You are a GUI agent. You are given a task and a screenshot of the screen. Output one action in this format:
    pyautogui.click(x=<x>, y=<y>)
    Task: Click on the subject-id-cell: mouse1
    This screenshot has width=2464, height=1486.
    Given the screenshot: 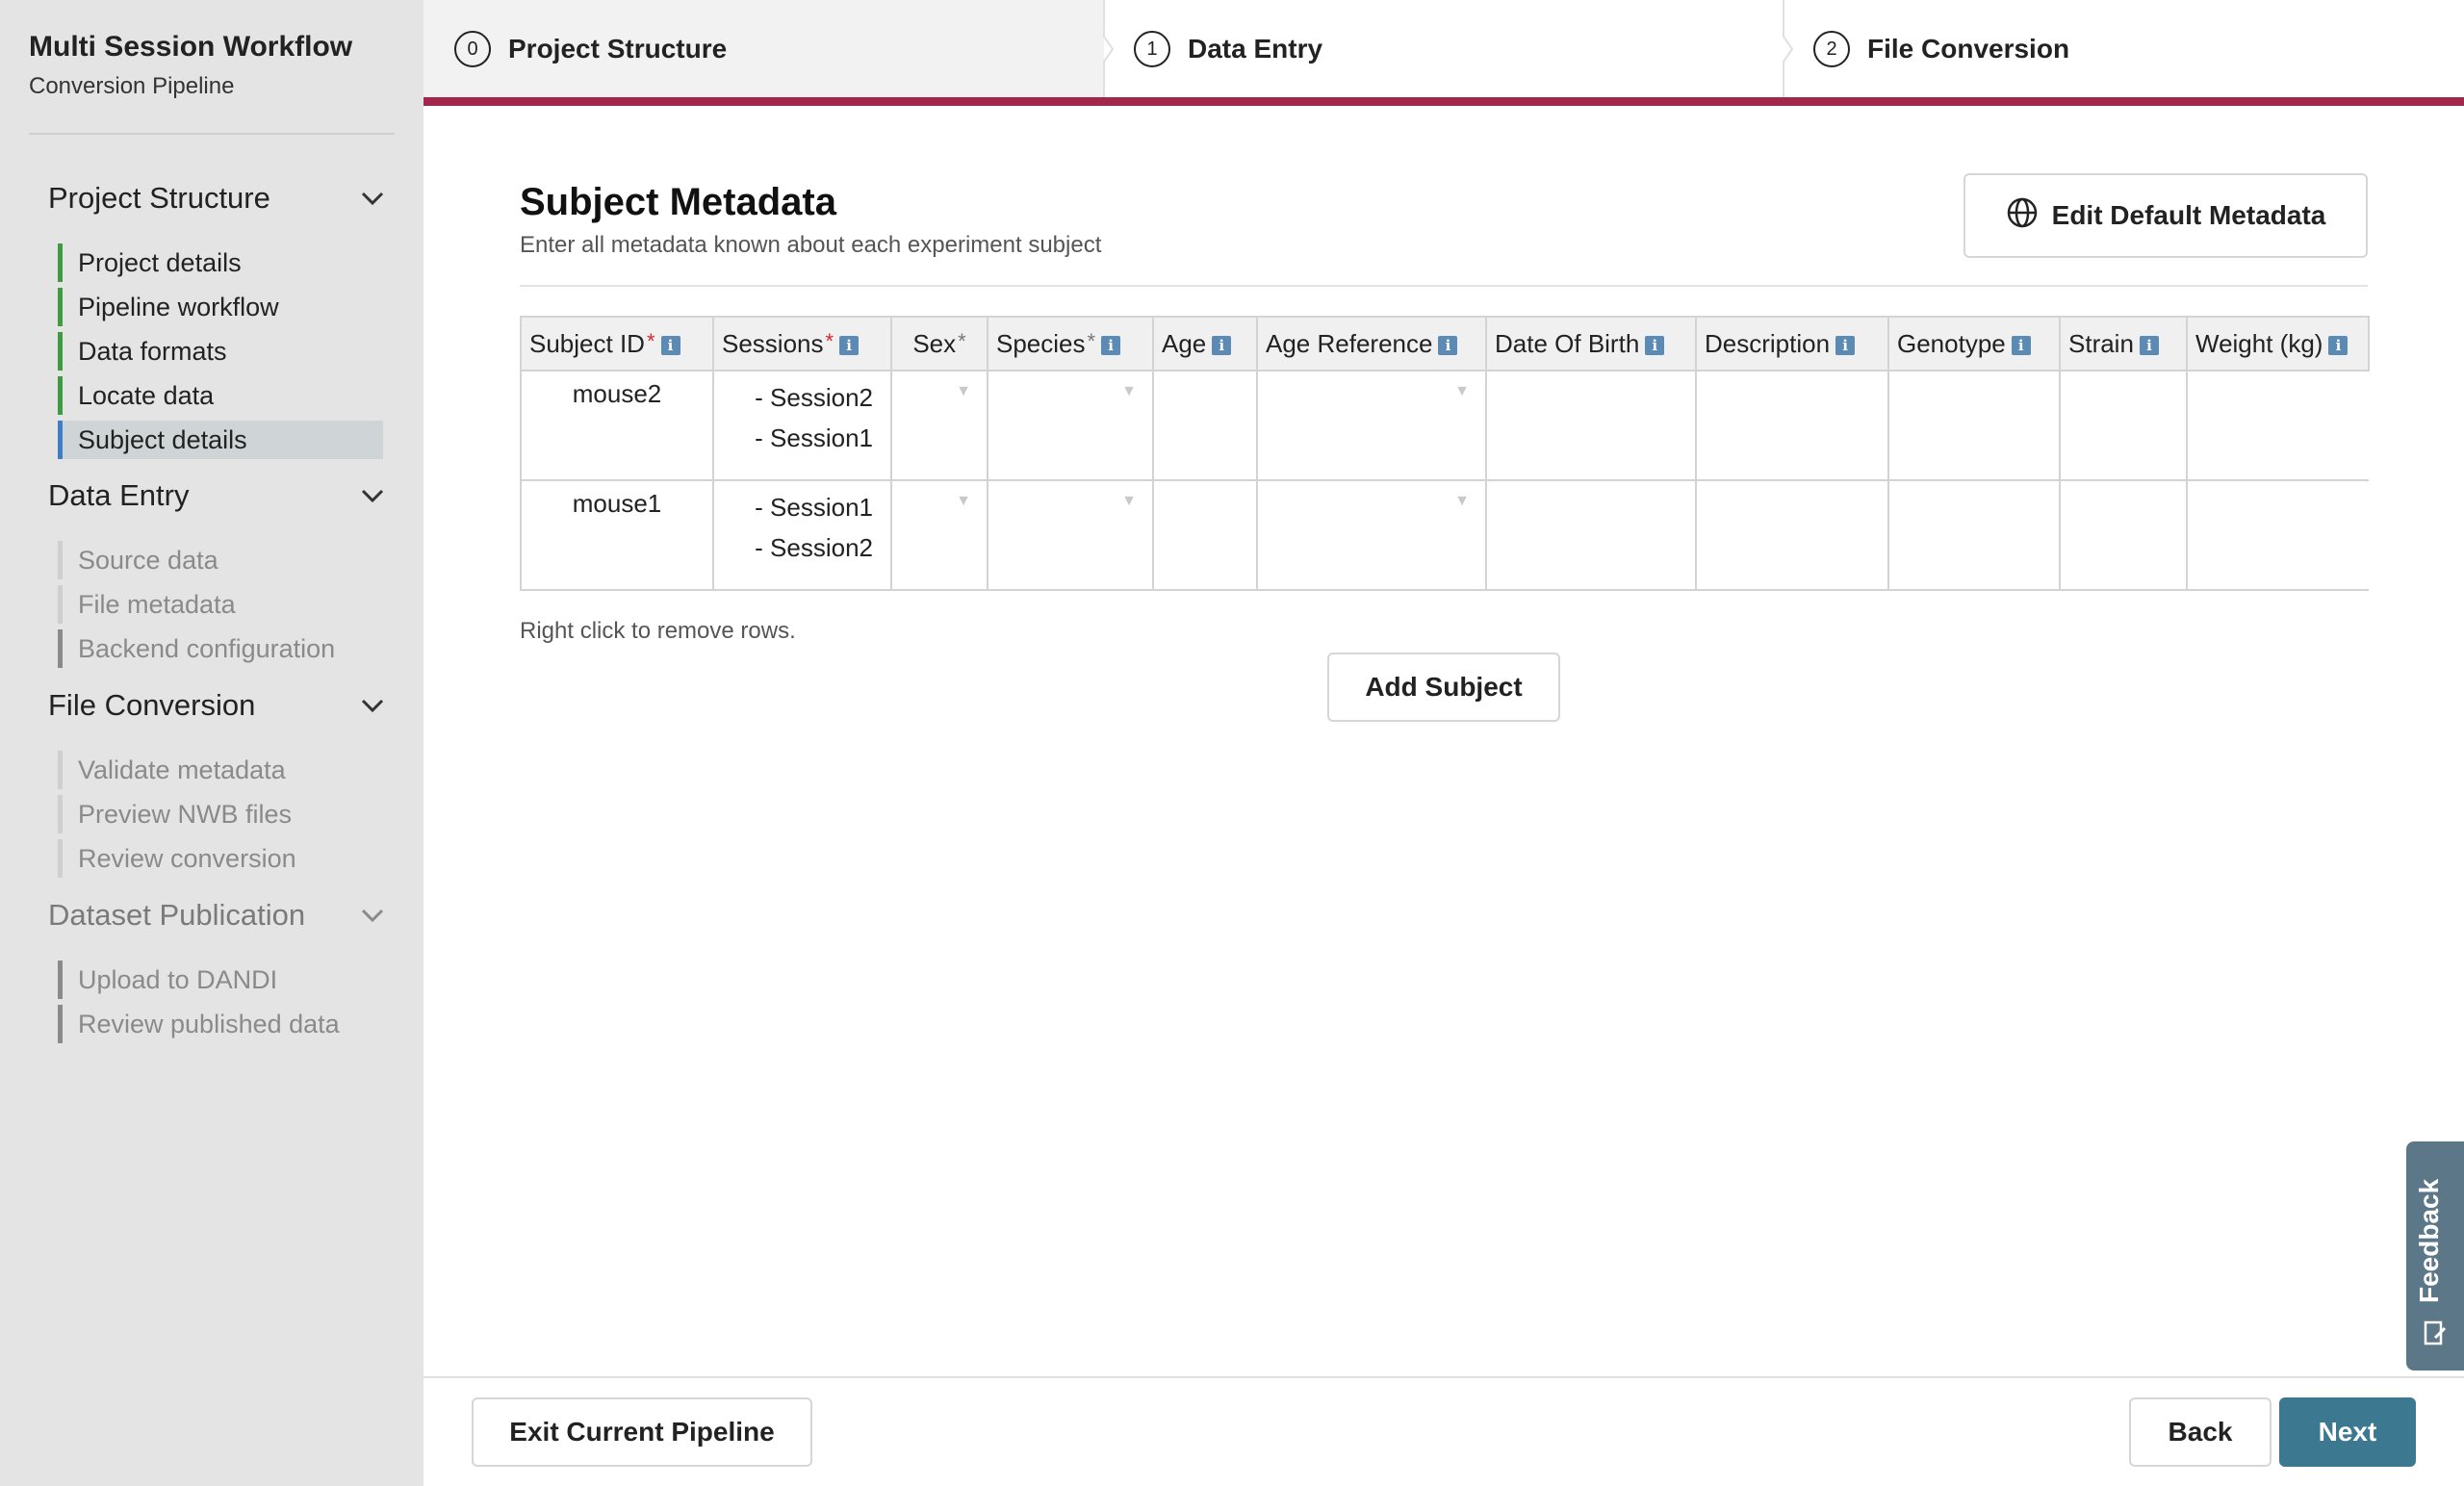 What is the action you would take?
    pyautogui.click(x=617, y=535)
    